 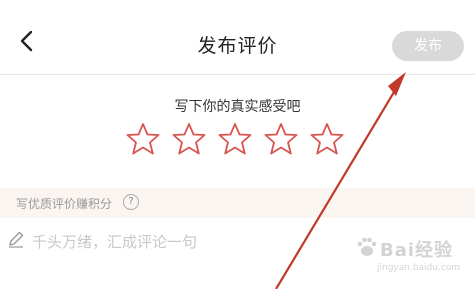 I want to click on help-icon: ?, so click(x=131, y=202).